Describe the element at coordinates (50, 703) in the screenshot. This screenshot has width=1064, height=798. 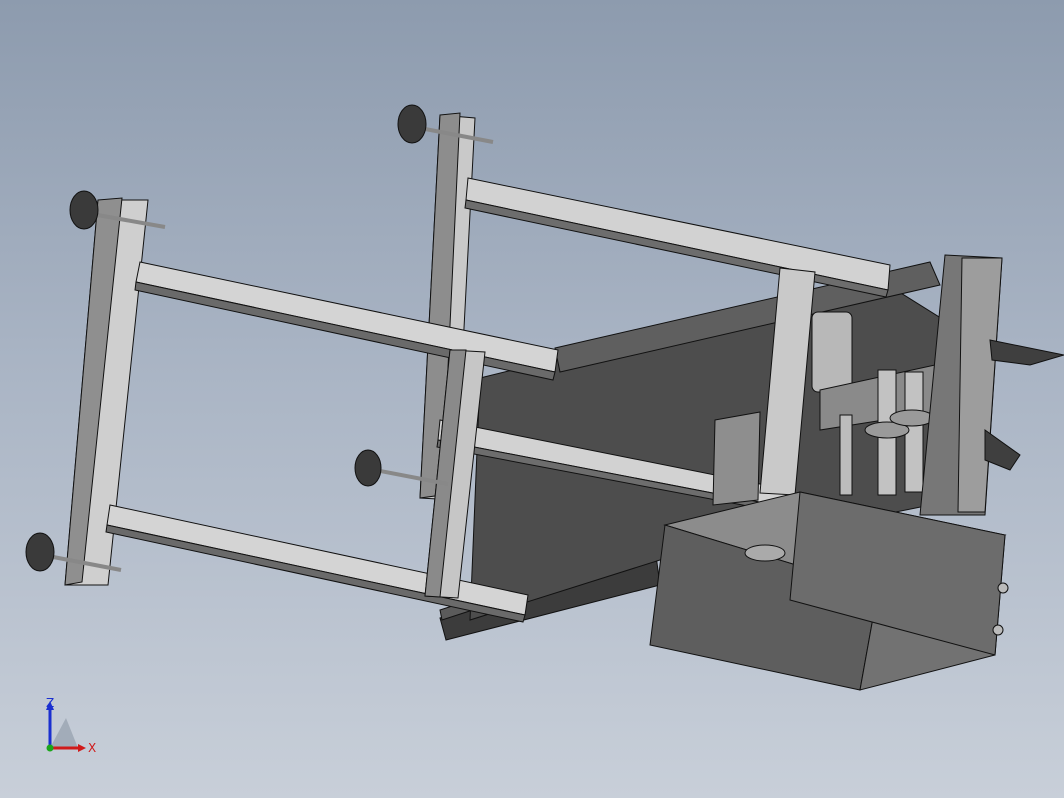
I see `z-axis-label: Z` at that location.